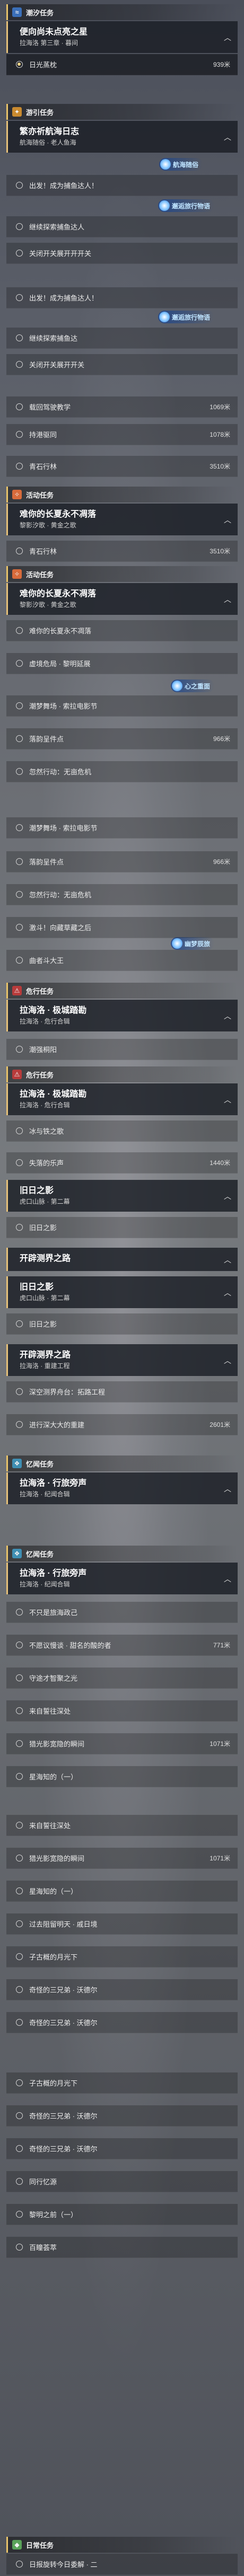  Describe the element at coordinates (122, 1131) in the screenshot. I see `quest-step: 冰与铁之歌` at that location.